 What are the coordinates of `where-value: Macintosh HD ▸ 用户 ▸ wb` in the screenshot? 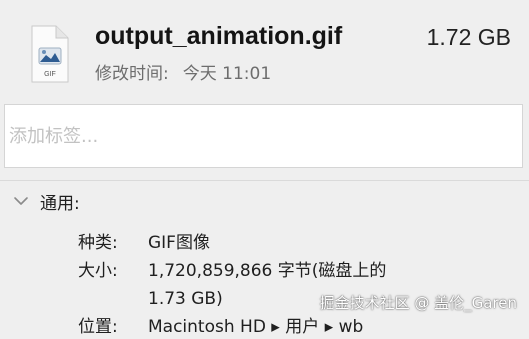 It's located at (256, 327).